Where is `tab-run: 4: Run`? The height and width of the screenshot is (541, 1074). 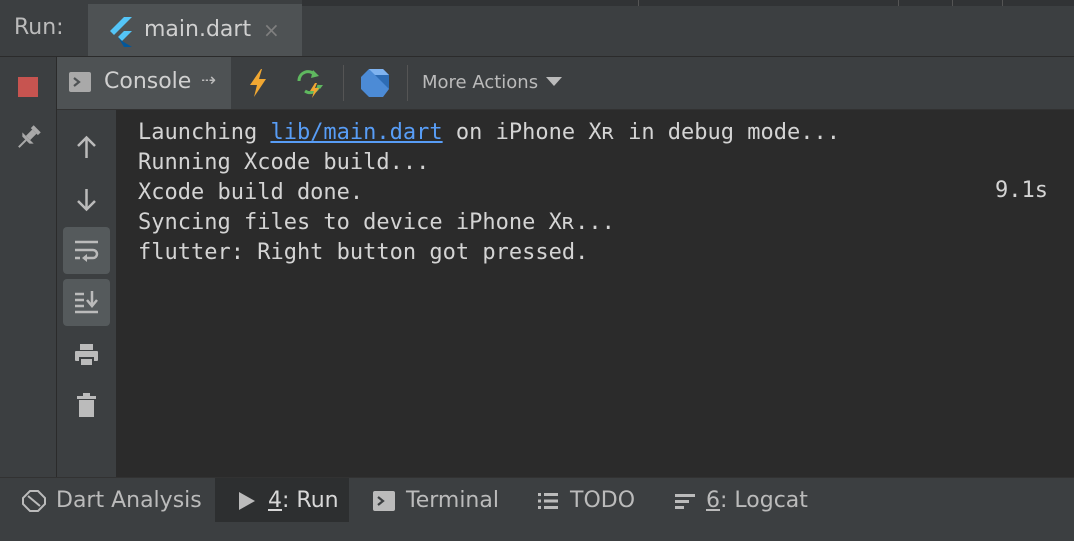 tab-run: 4: Run is located at coordinates (282, 500).